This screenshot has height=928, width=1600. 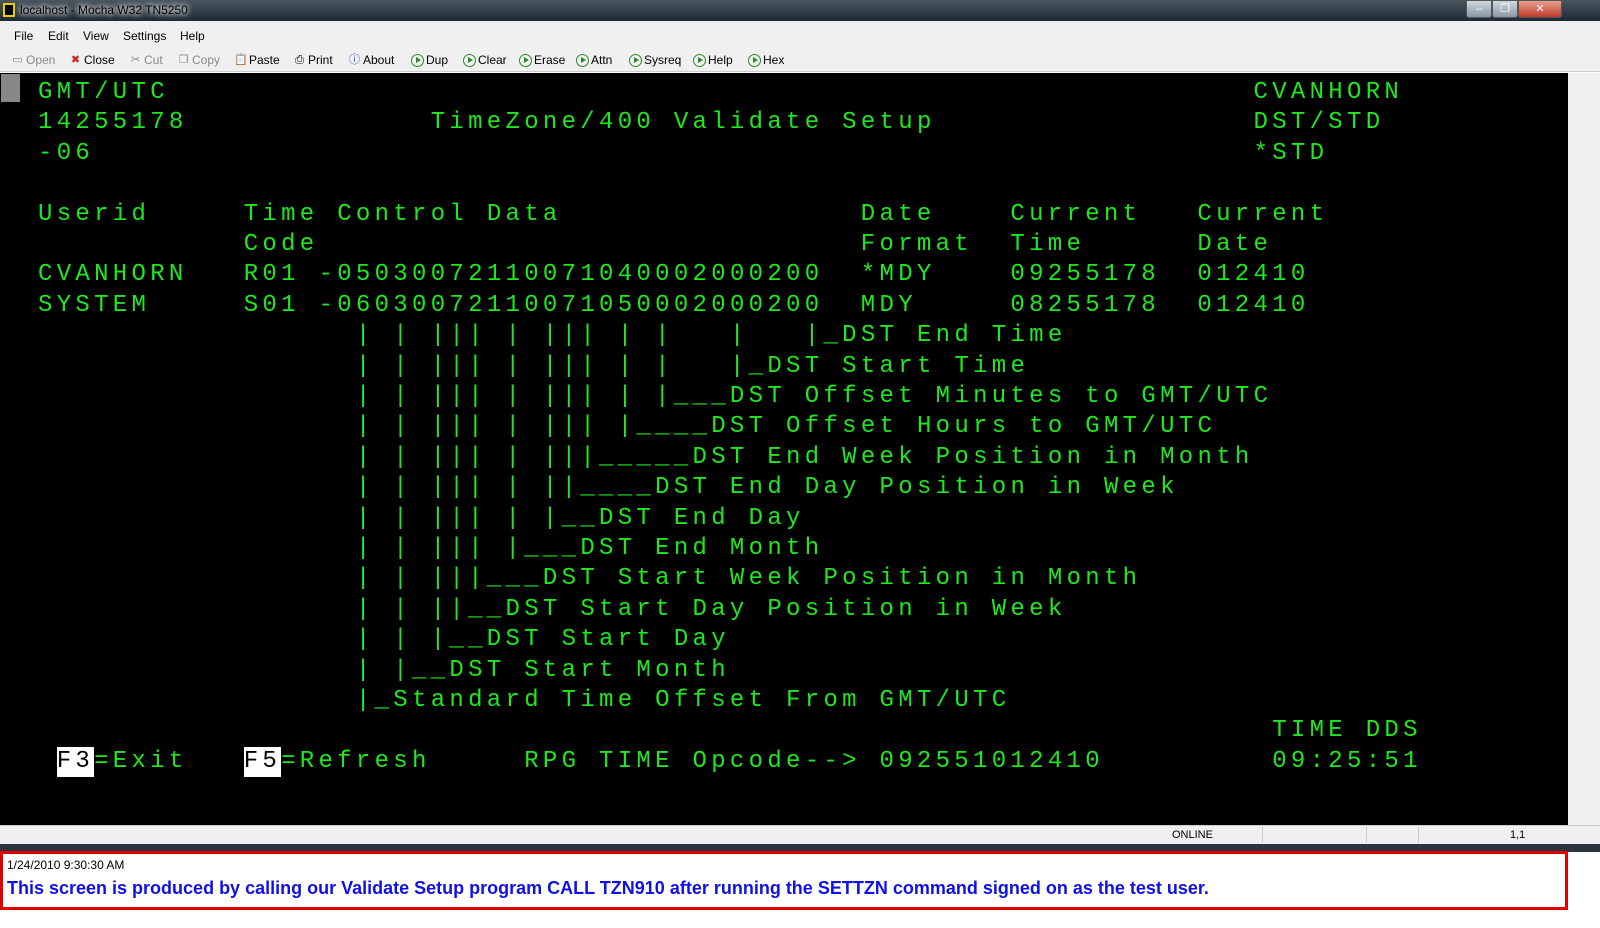 What do you see at coordinates (104, 10) in the screenshot?
I see `window-title: localhost - Mocha W32 TN5250` at bounding box center [104, 10].